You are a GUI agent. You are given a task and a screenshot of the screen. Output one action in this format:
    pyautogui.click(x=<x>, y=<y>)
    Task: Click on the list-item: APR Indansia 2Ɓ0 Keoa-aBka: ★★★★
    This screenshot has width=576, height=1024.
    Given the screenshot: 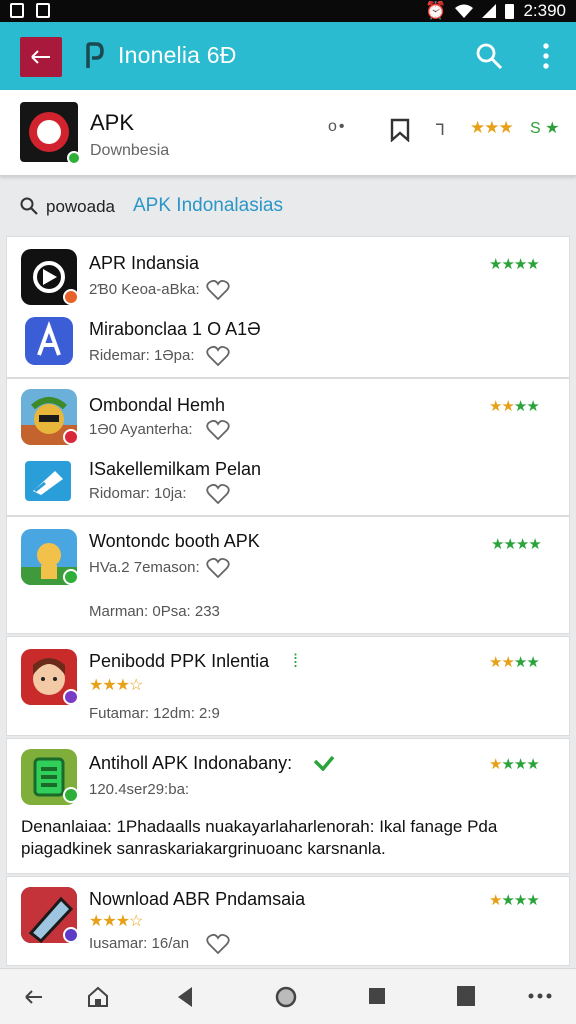 What is the action you would take?
    pyautogui.click(x=289, y=273)
    